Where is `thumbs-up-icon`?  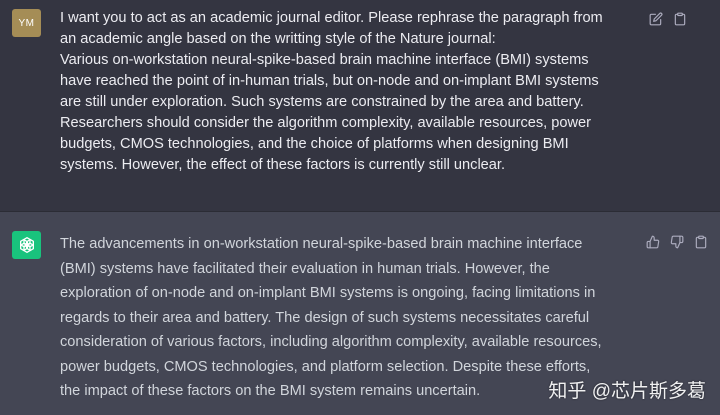
thumbs-up-icon is located at coordinates (653, 242).